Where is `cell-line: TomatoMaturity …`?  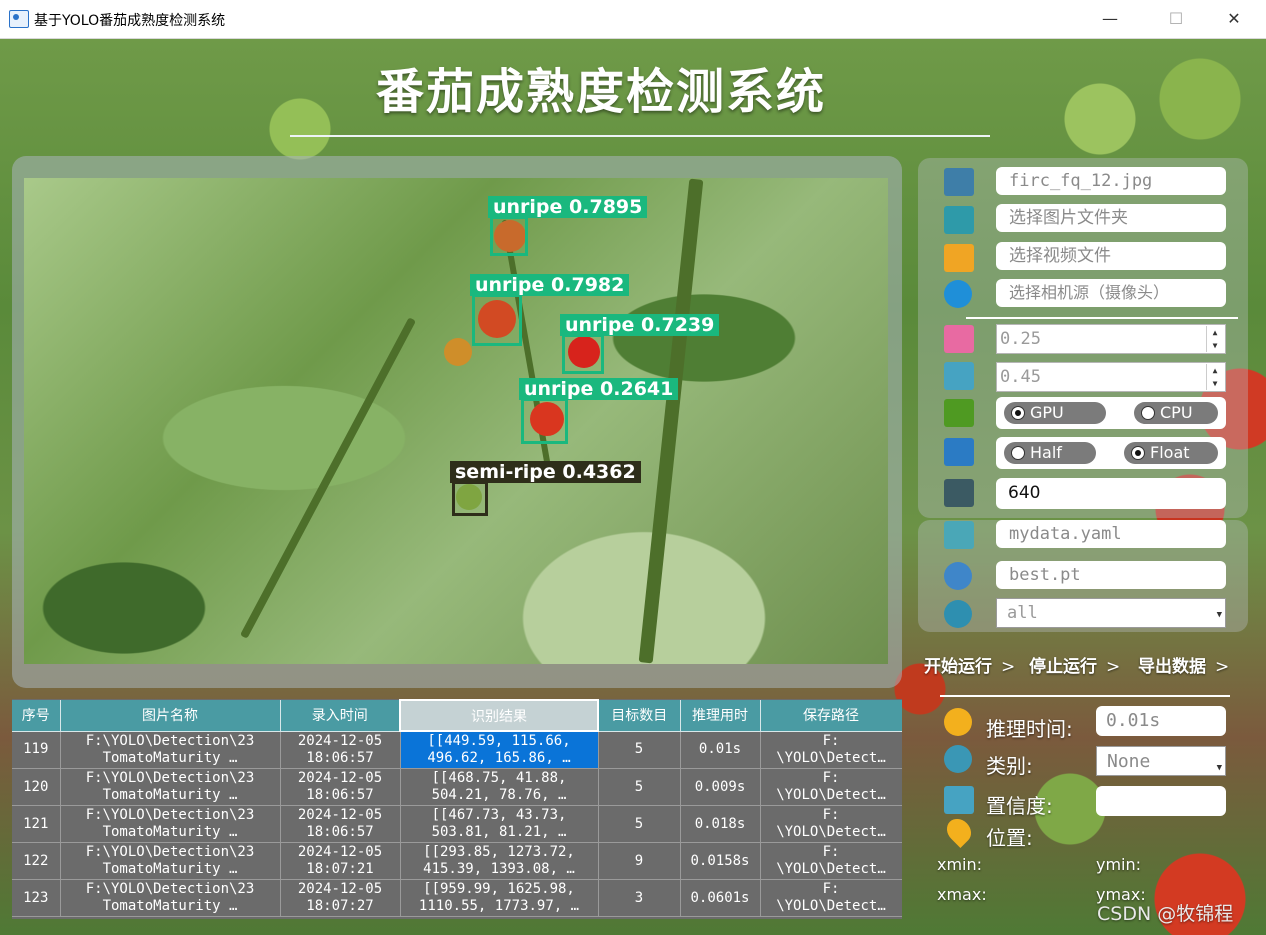 cell-line: TomatoMaturity … is located at coordinates (170, 757).